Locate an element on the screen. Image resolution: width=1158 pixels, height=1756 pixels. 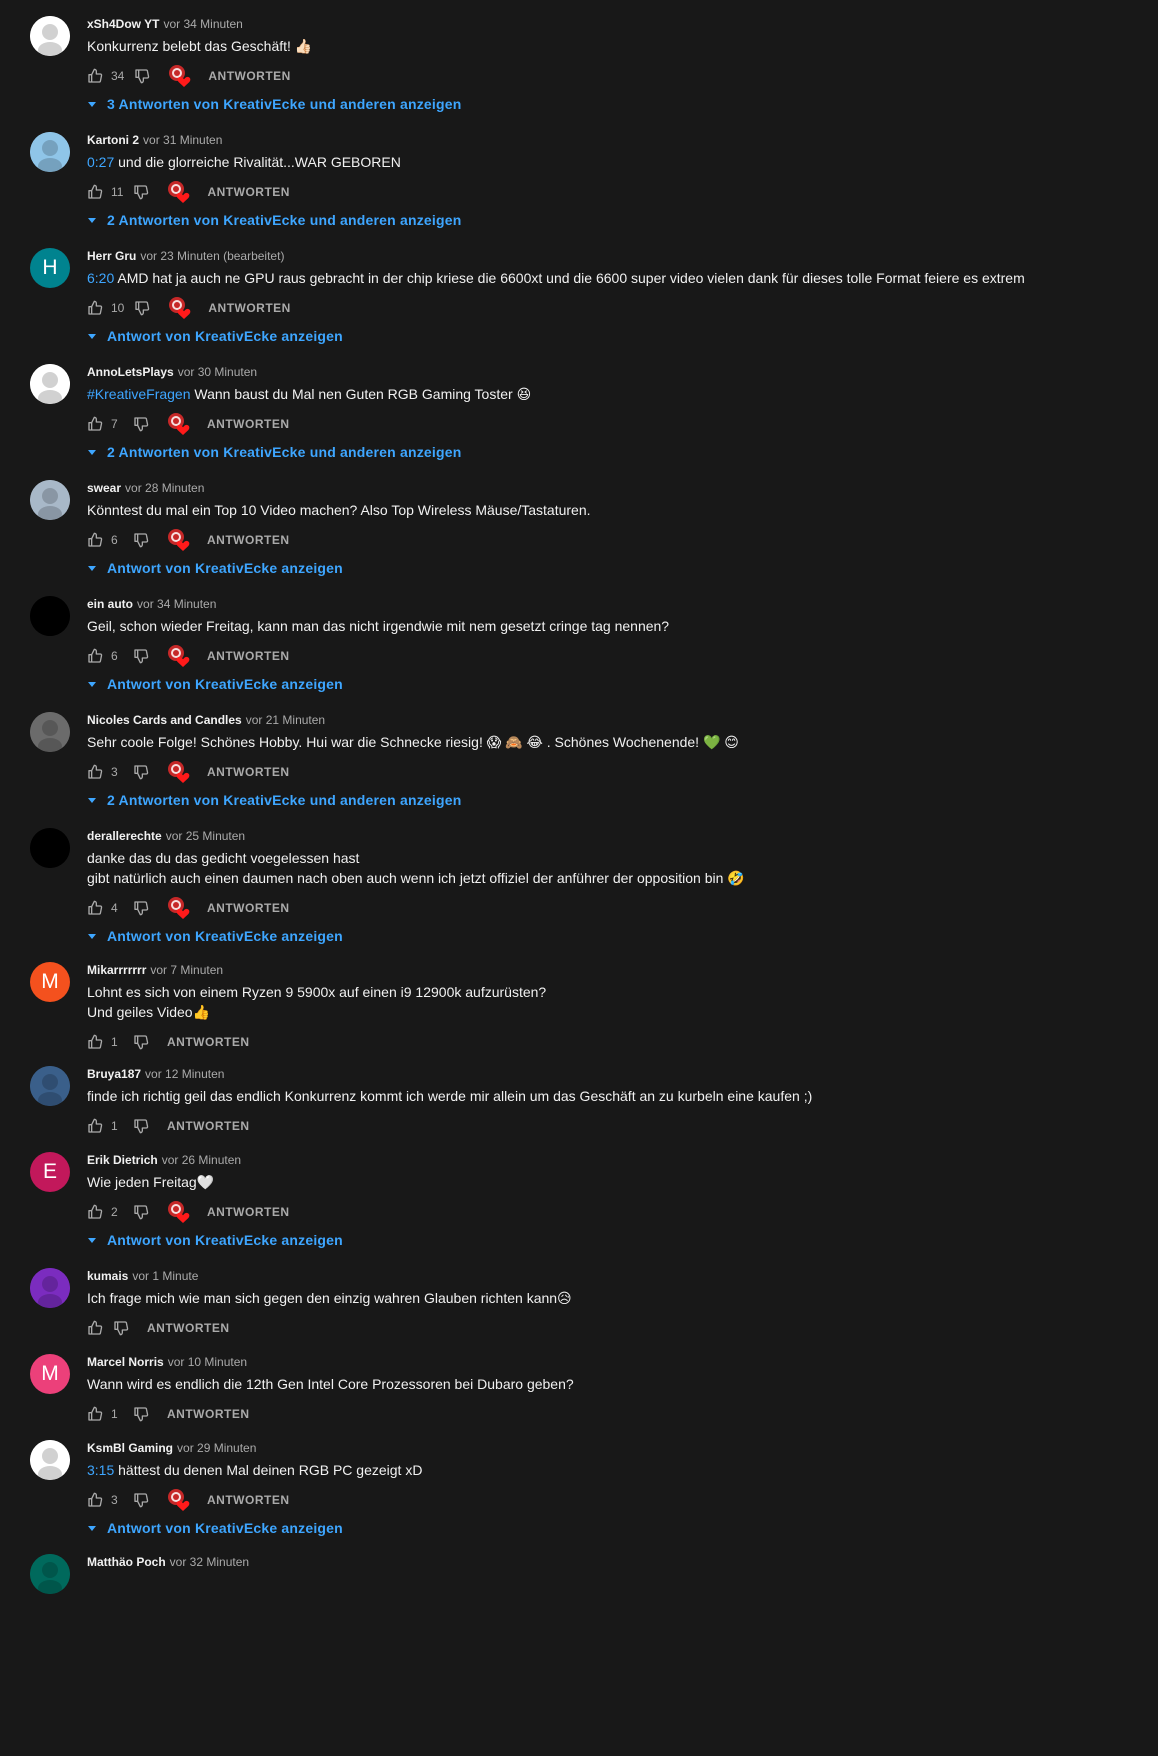
hashtag-link: #KreativeFragen is located at coordinates (139, 394).